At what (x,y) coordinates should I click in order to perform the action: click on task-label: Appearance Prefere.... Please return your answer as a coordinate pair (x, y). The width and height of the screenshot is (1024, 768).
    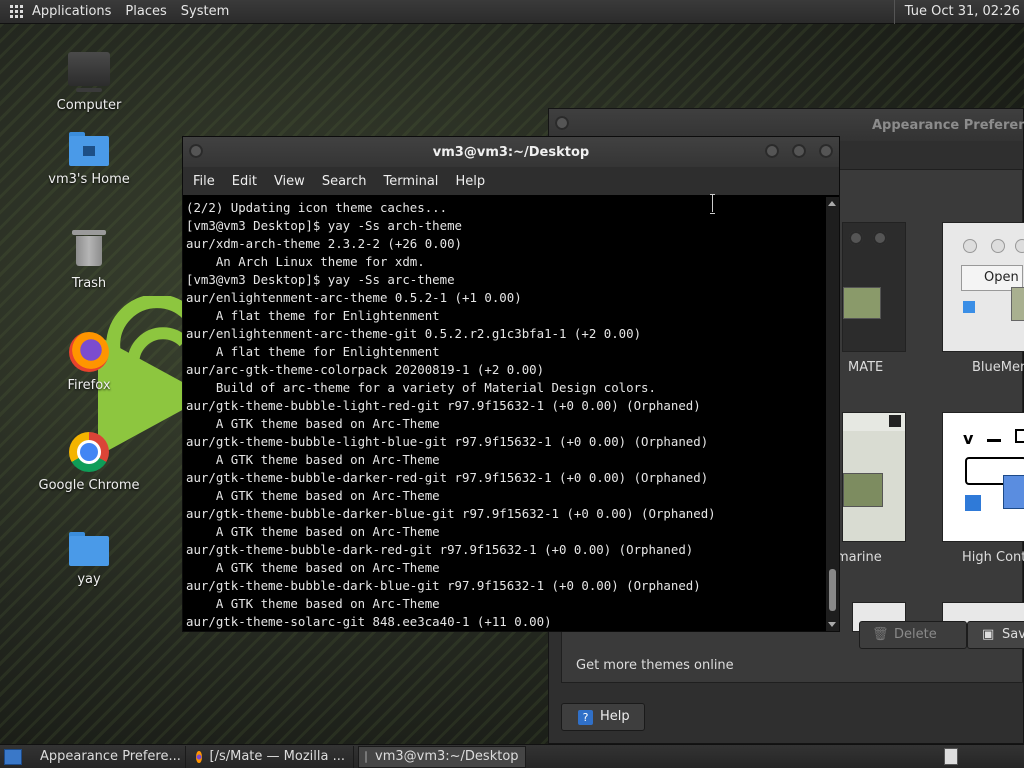
    Looking at the image, I should click on (110, 756).